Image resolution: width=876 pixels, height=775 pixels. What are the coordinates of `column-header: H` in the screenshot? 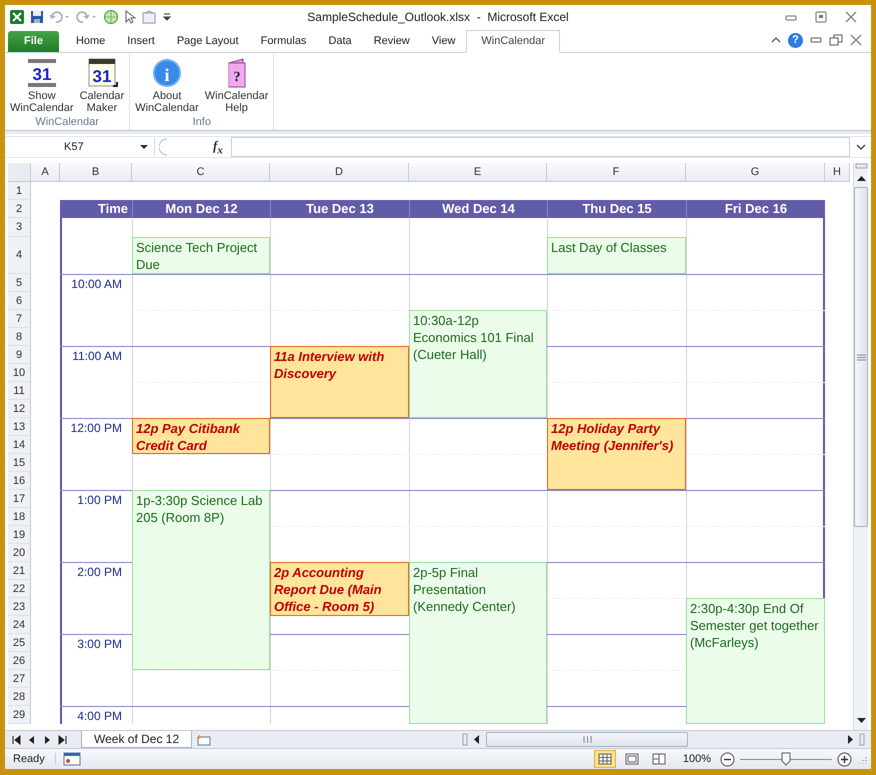 It's located at (837, 172).